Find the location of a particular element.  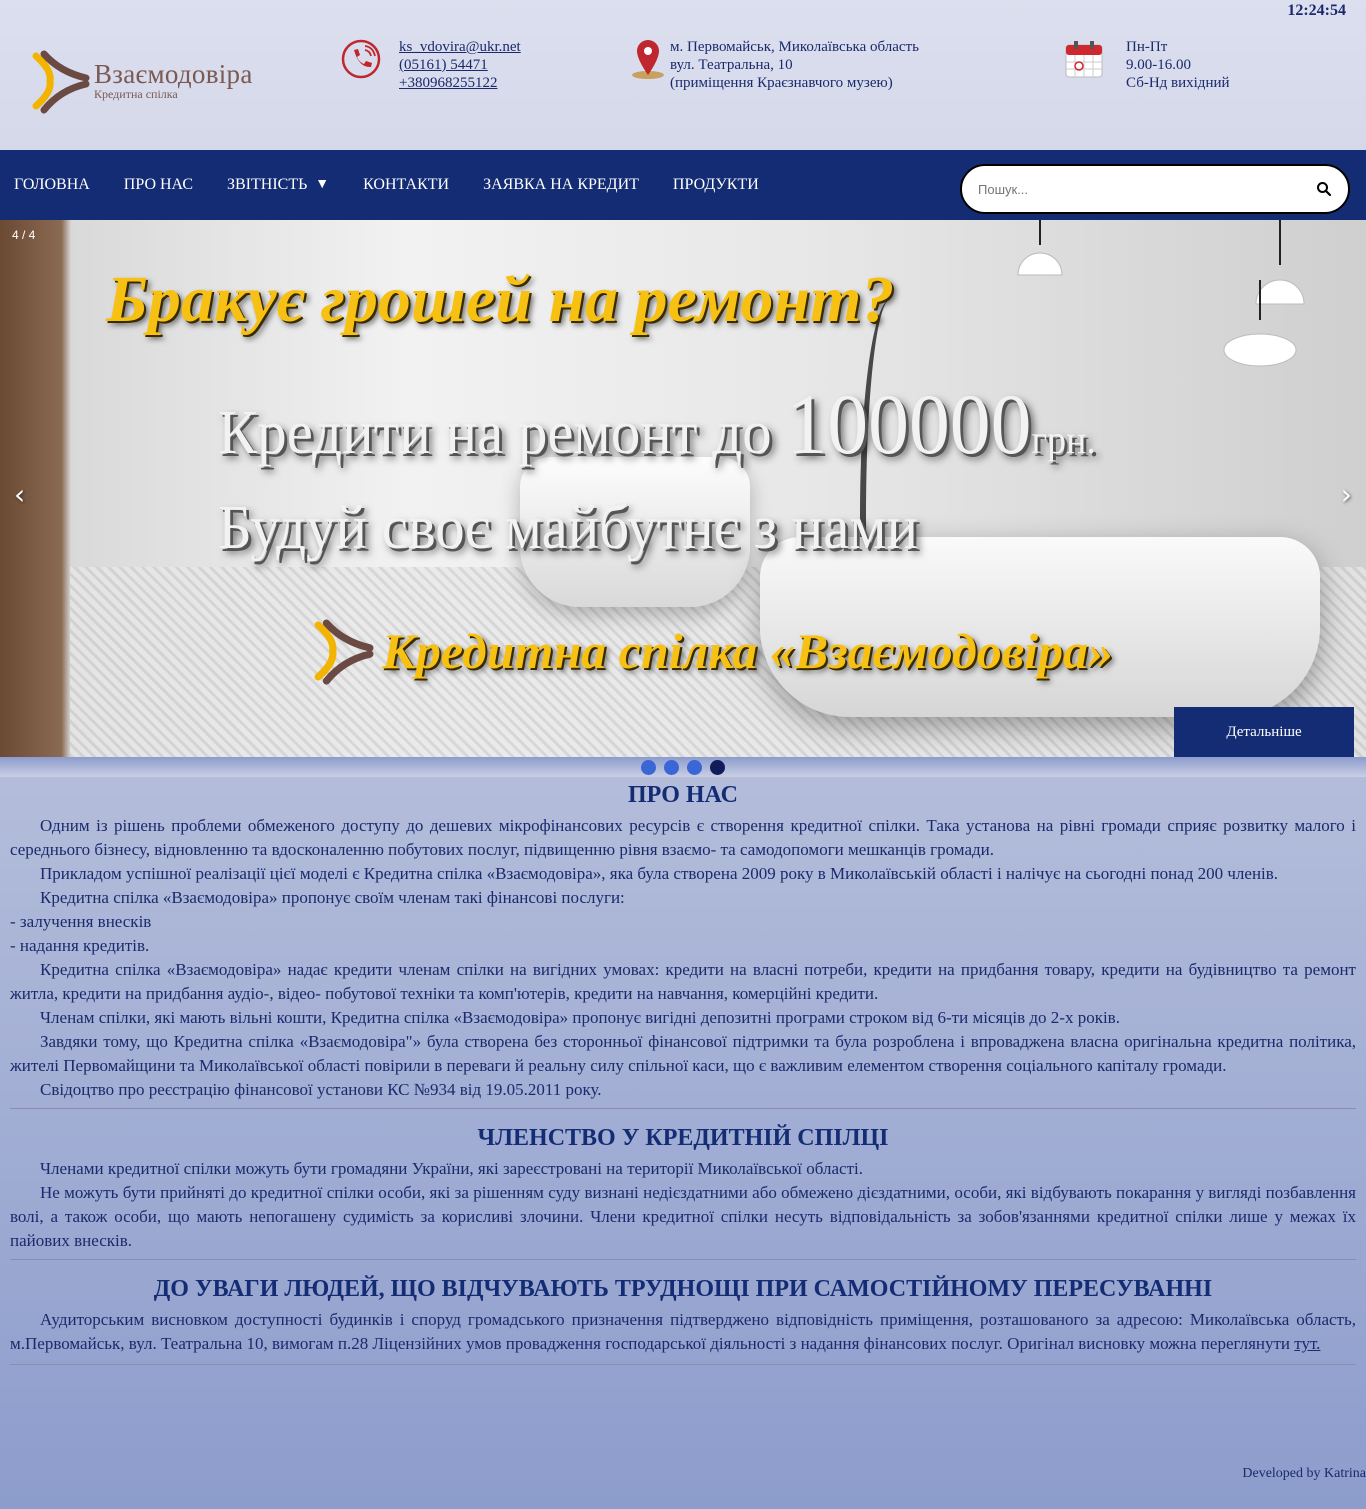

nav-item-home-label: ГОЛОВНА is located at coordinates (52, 184).